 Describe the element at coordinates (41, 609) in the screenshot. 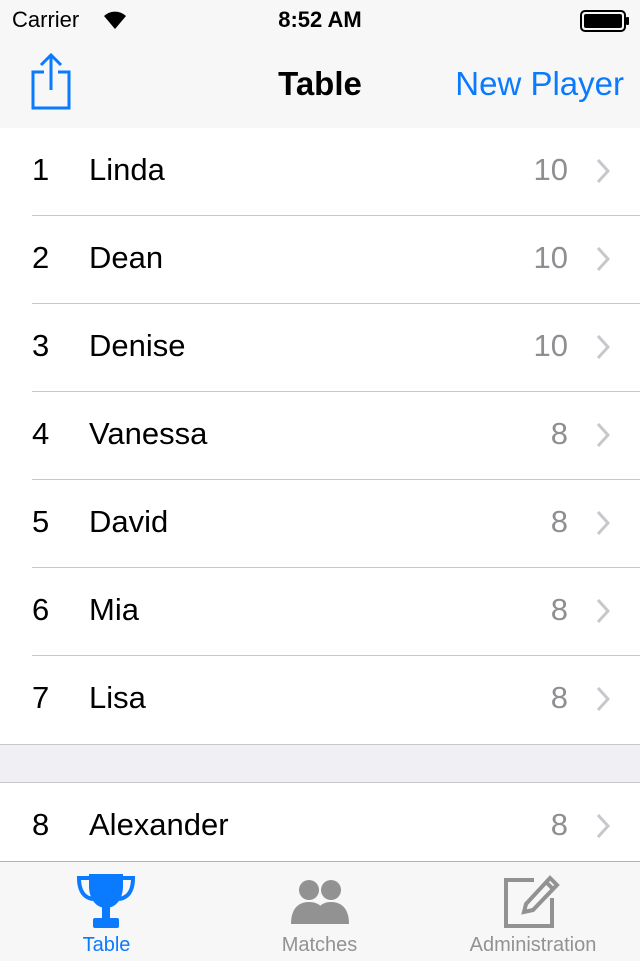

I see `row-rank: 6` at that location.